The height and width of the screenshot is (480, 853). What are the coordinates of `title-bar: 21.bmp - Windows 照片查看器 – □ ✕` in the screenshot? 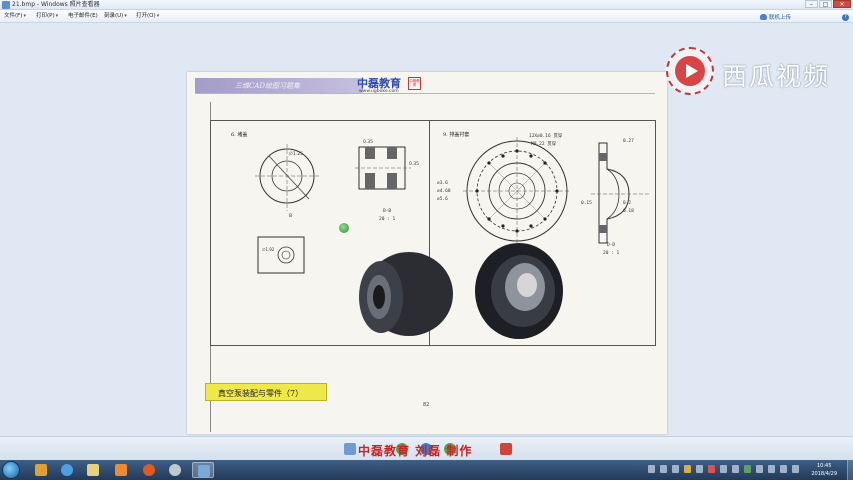 It's located at (426, 5).